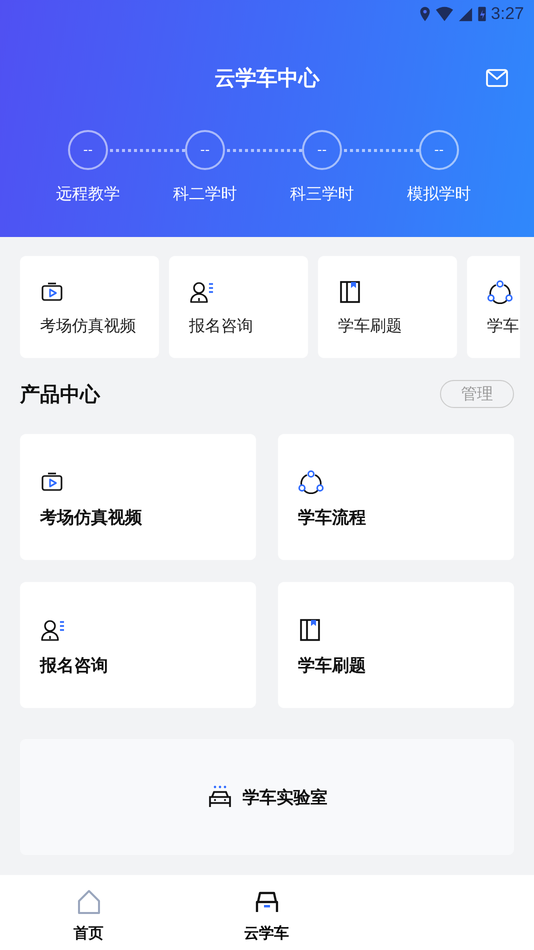 The image size is (534, 950). What do you see at coordinates (322, 194) in the screenshot?
I see `step-label: 科三学时` at bounding box center [322, 194].